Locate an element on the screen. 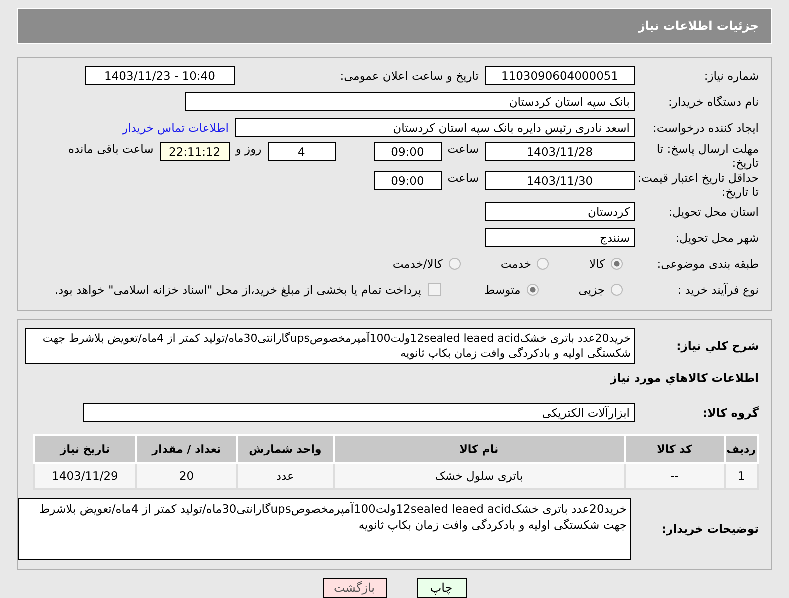 The image size is (789, 598). field-label: تاریخ و ساعت اعلان عمومی: is located at coordinates (409, 75).